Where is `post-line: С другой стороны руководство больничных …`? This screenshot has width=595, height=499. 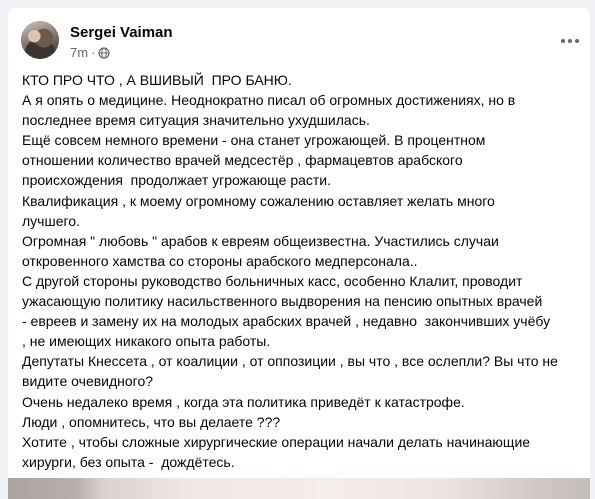
post-line: С другой стороны руководство больничных … is located at coordinates (272, 280).